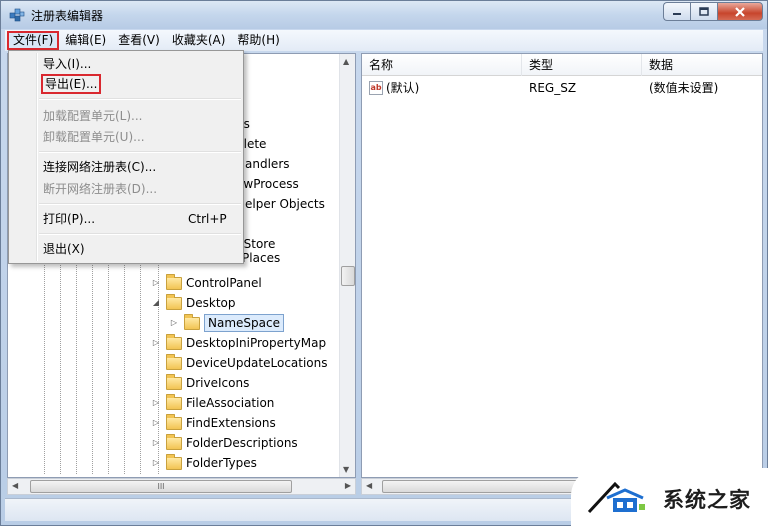  I want to click on tree-item-partial: CommonPlaces, so click(282, 258).